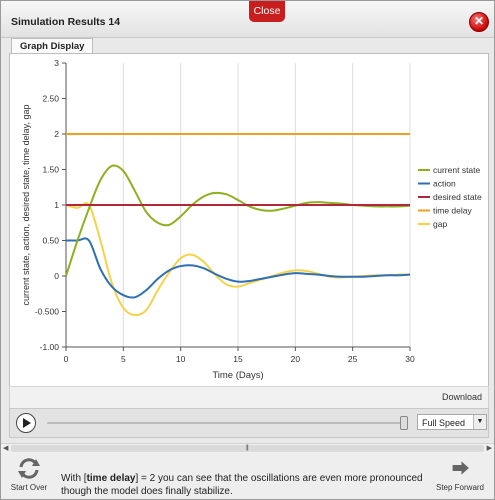 The width and height of the screenshot is (495, 500). Describe the element at coordinates (460, 487) in the screenshot. I see `step-forward-label: Step Forward` at that location.